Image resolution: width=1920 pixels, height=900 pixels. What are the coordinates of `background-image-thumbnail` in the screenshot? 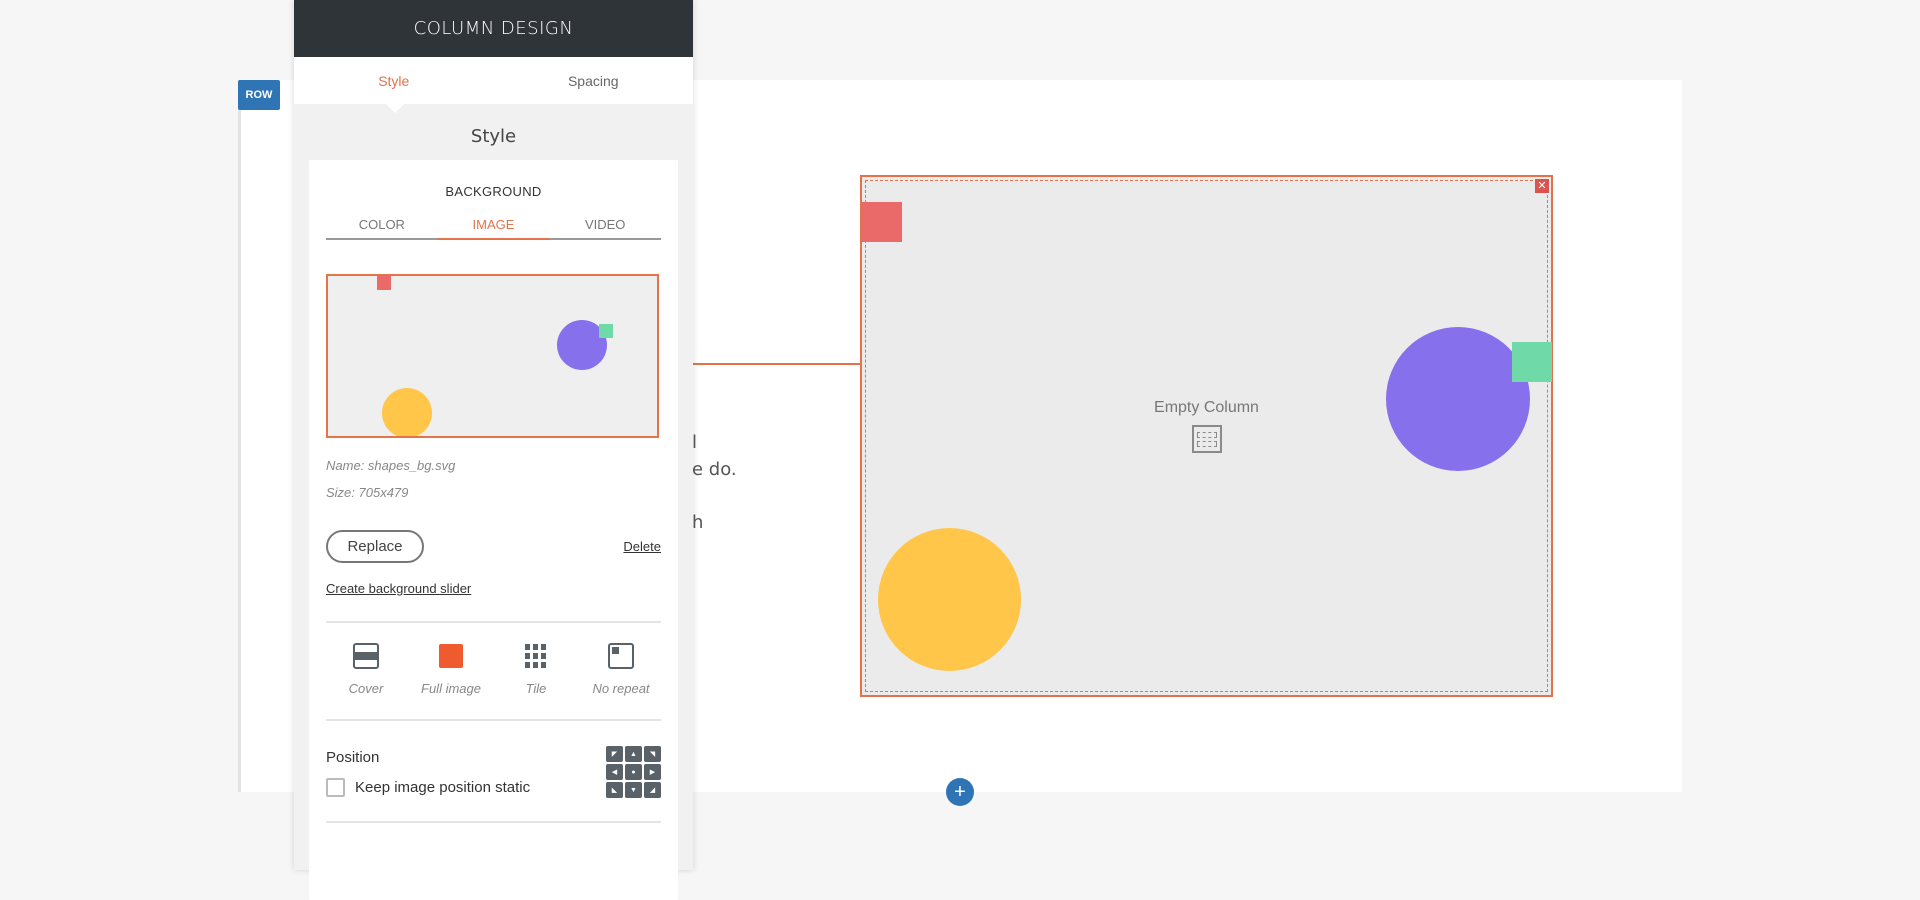 It's located at (492, 356).